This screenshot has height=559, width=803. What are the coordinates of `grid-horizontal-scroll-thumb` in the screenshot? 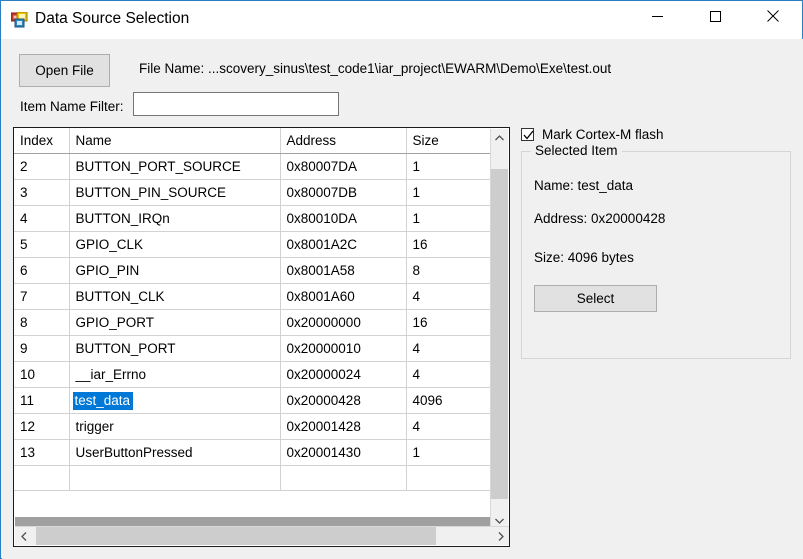 It's located at (236, 536).